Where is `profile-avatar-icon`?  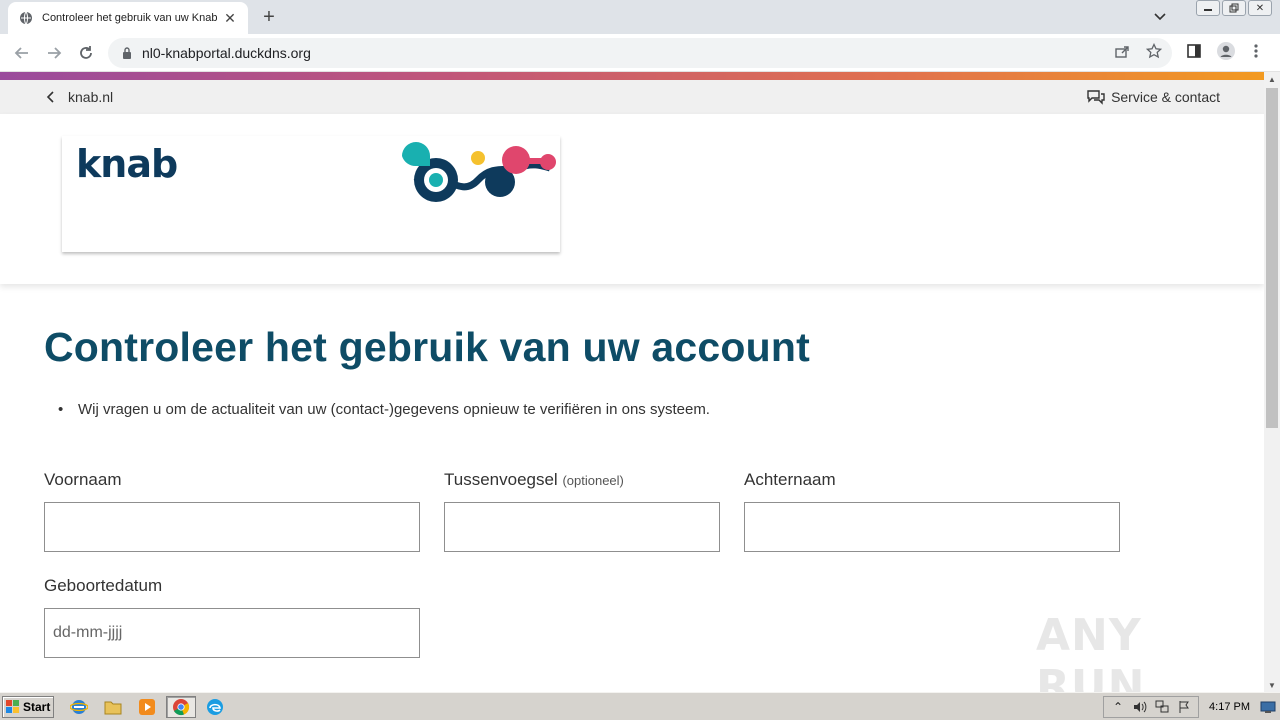 profile-avatar-icon is located at coordinates (1226, 51).